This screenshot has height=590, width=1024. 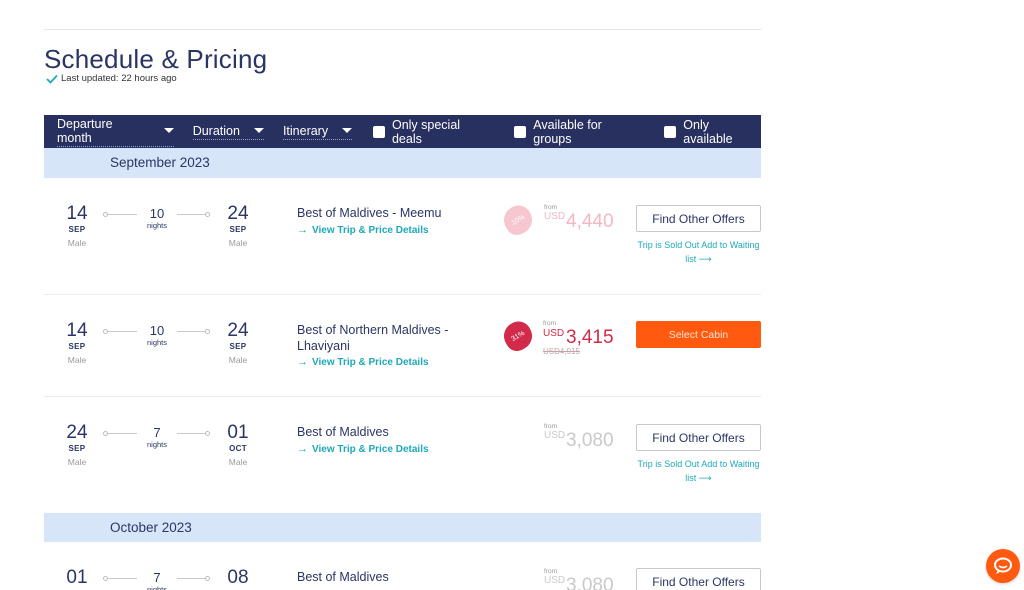 I want to click on itinerary-label: Itinerary, so click(x=305, y=130).